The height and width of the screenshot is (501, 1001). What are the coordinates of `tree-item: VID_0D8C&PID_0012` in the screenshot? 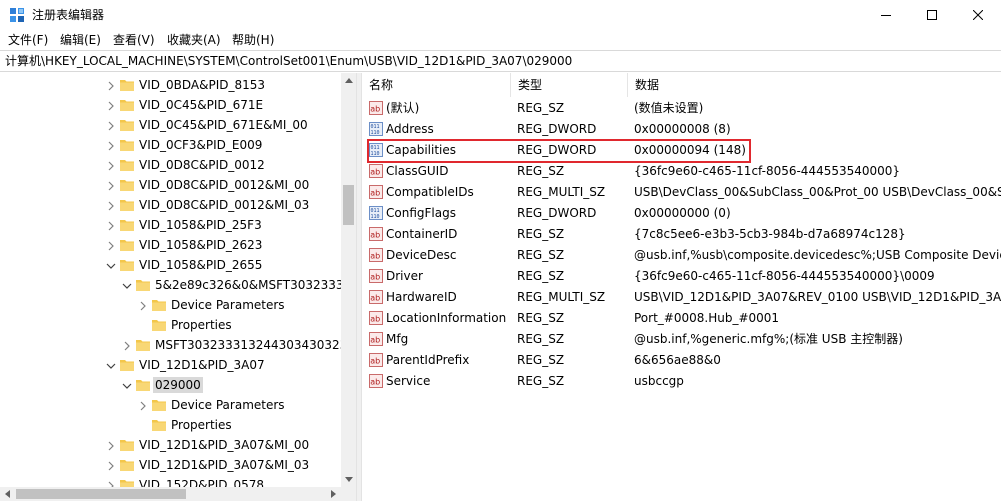 It's located at (170, 165).